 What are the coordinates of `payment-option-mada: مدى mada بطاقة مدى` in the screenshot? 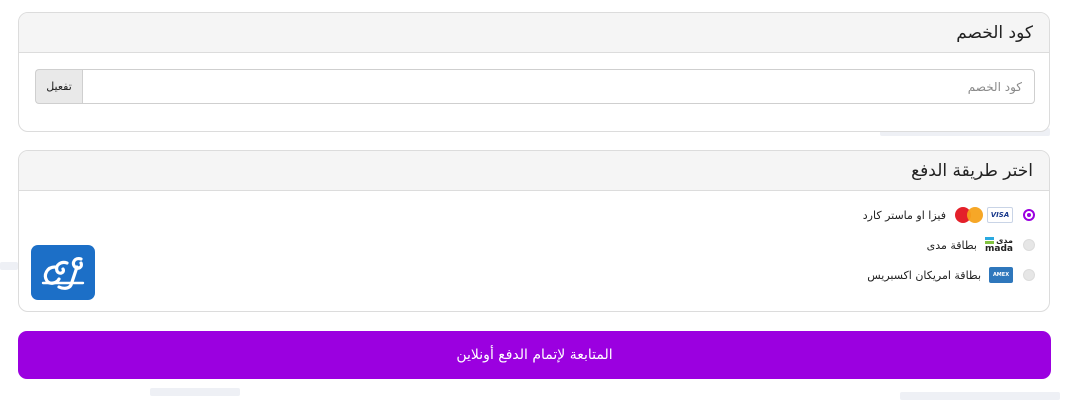 It's located at (981, 245).